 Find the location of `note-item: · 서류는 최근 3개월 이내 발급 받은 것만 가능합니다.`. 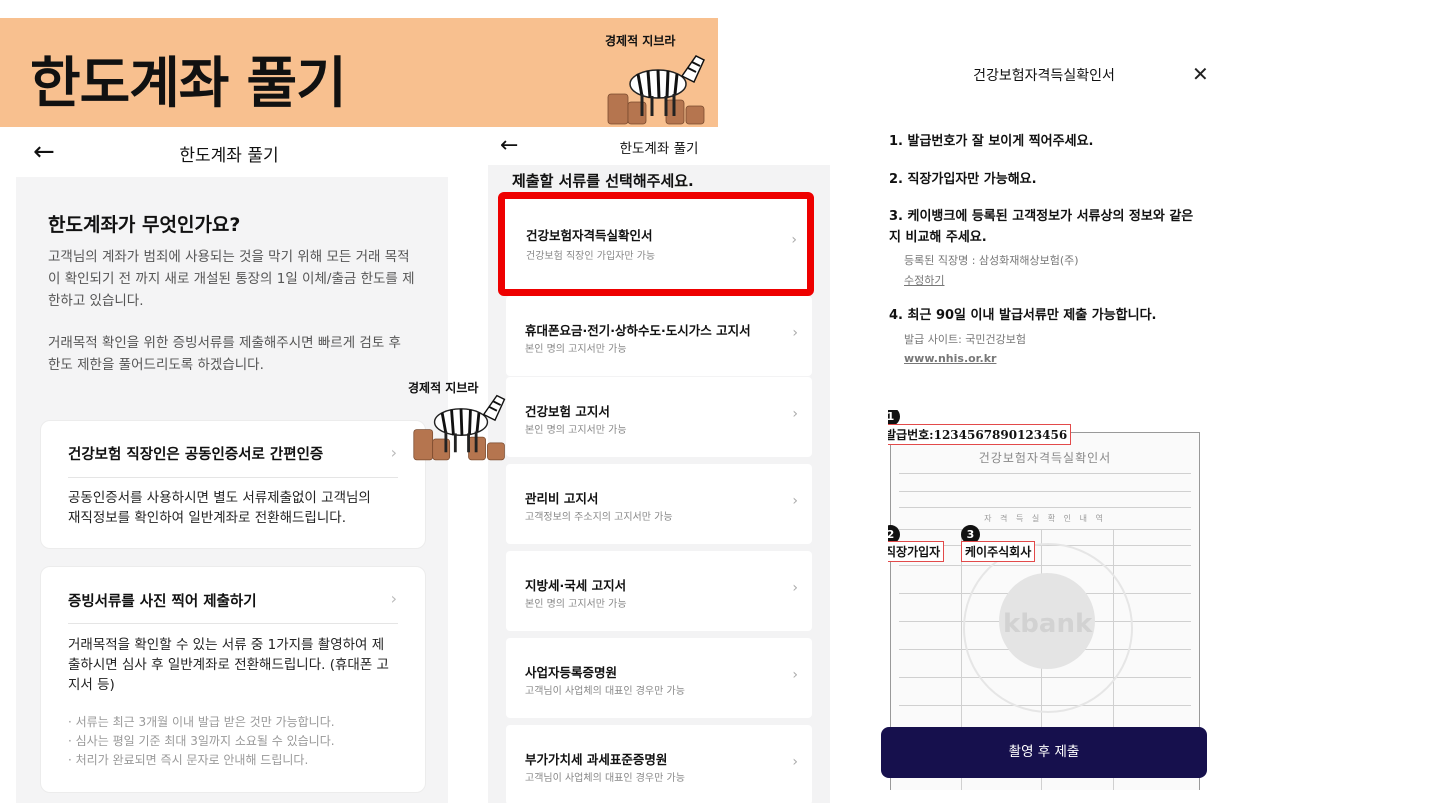

note-item: · 서류는 최근 3개월 이내 발급 받은 것만 가능합니다. is located at coordinates (201, 722).